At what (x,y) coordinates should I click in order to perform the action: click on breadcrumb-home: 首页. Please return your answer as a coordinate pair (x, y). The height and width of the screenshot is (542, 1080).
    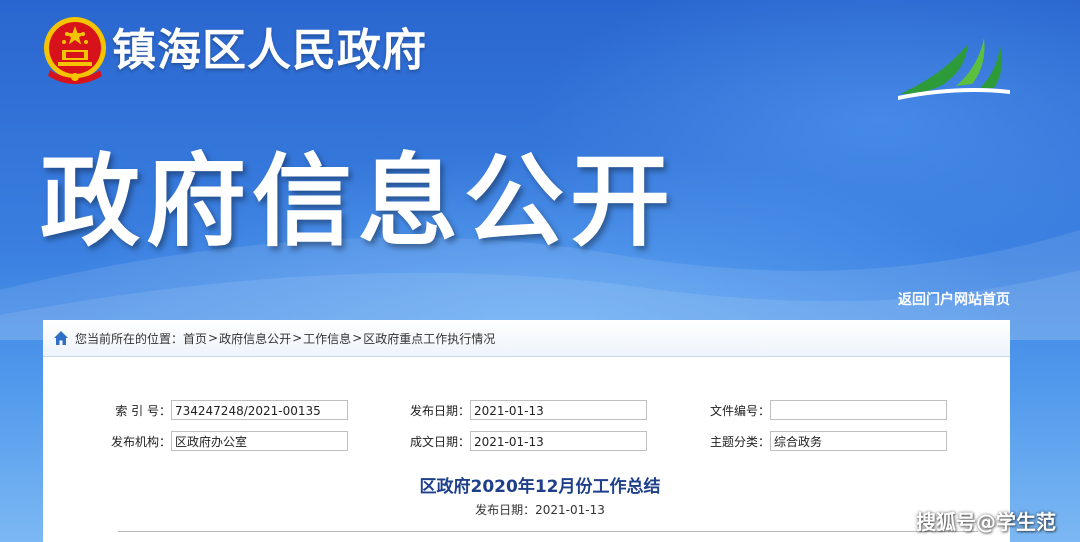
    Looking at the image, I should click on (195, 338).